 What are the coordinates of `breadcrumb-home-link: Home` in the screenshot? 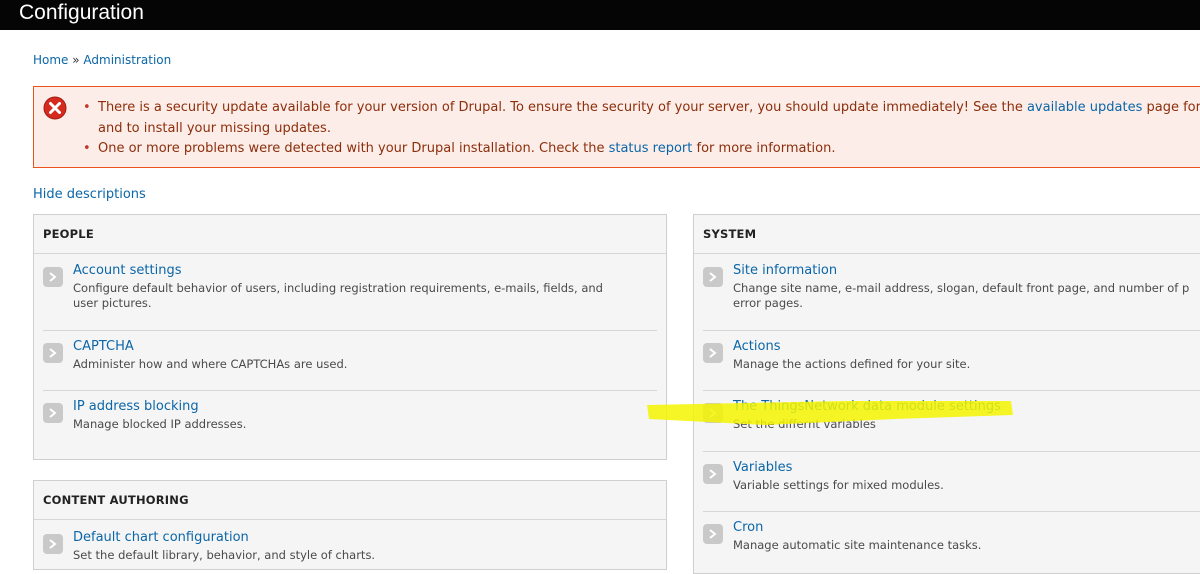 It's located at (50, 60).